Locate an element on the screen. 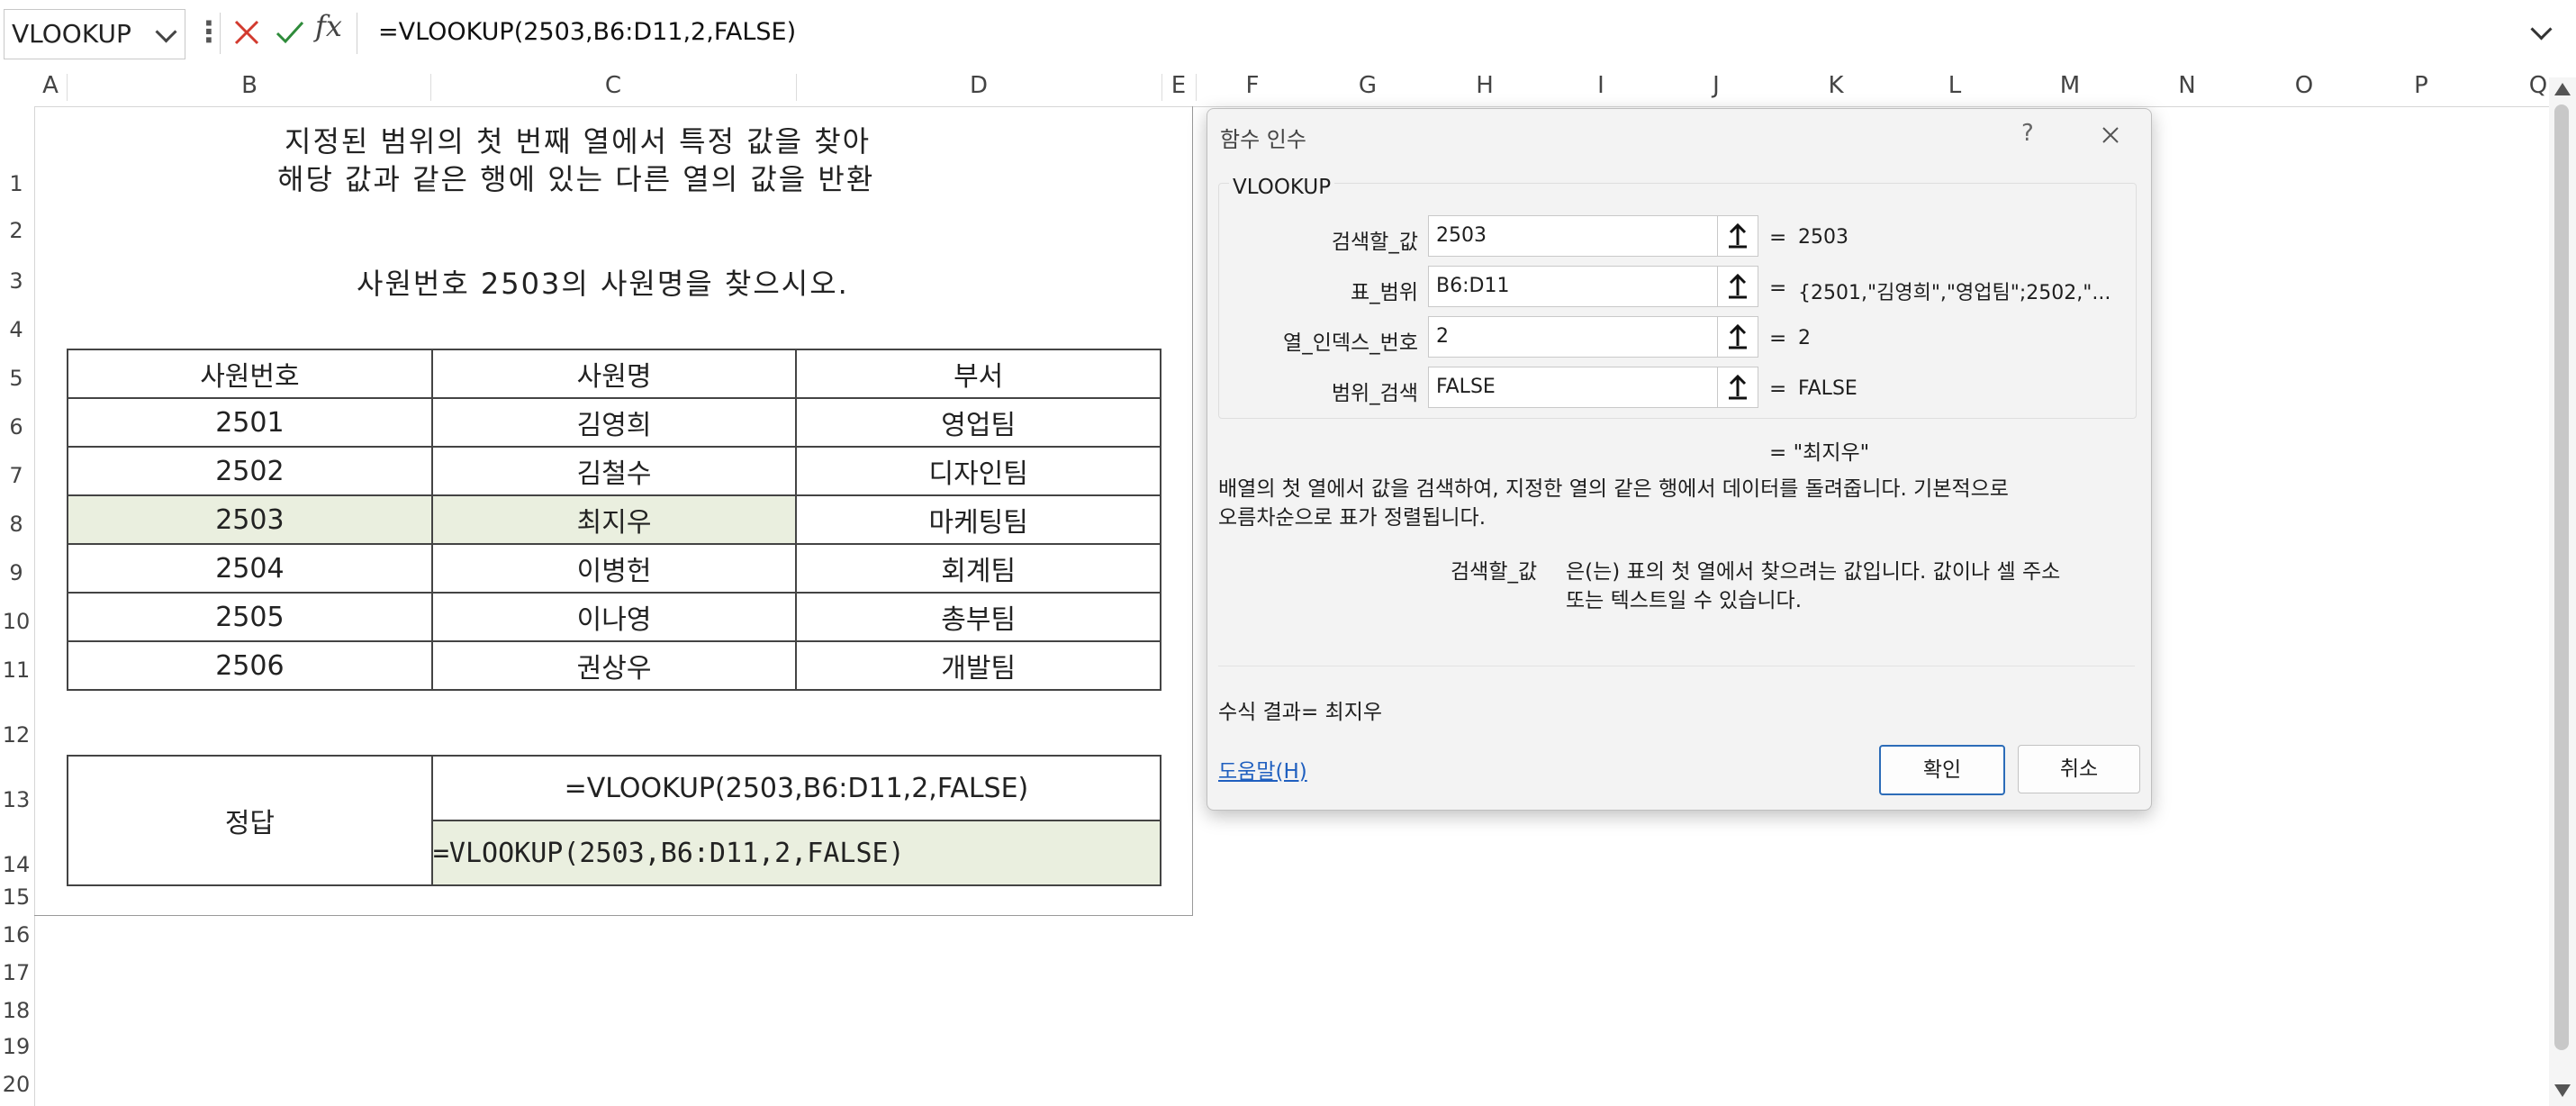  row-header: 16 is located at coordinates (16, 934).